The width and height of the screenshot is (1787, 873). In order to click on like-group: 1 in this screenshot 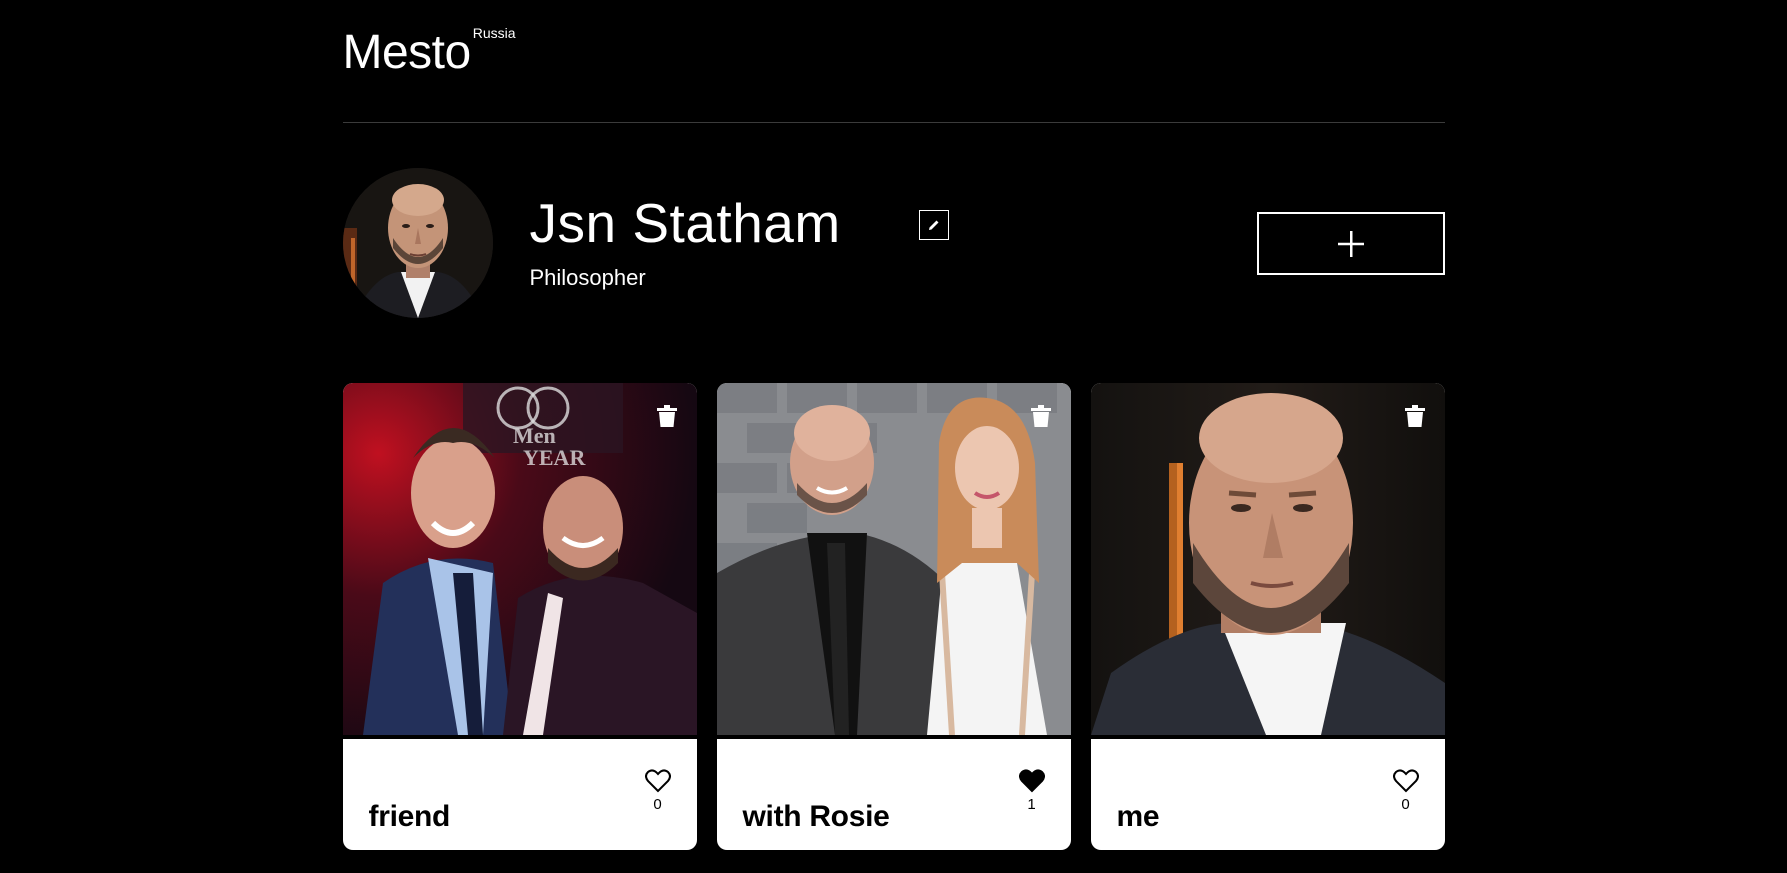, I will do `click(1031, 791)`.